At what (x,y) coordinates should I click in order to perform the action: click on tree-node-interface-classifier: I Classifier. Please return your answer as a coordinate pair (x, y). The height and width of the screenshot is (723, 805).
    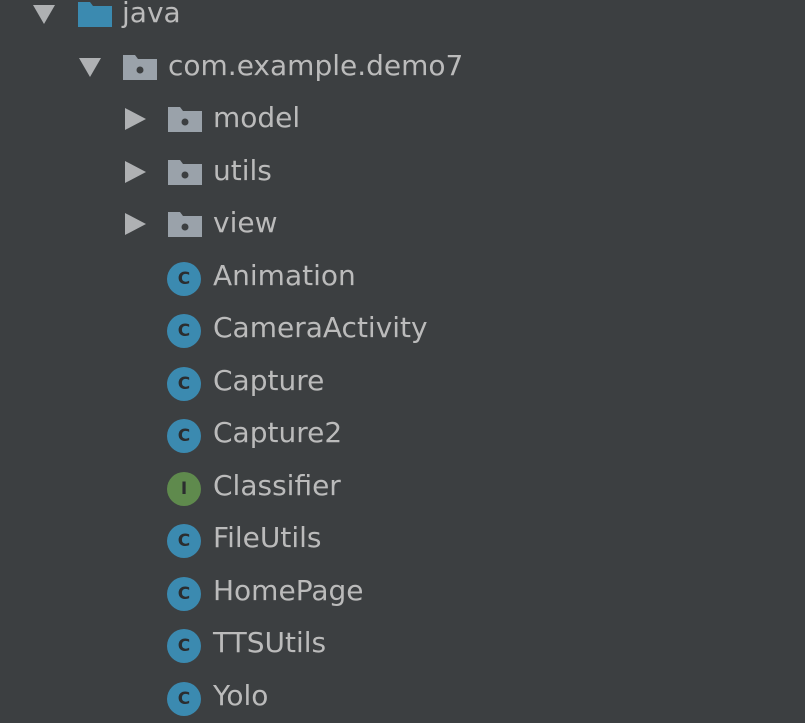
    Looking at the image, I should click on (402, 487).